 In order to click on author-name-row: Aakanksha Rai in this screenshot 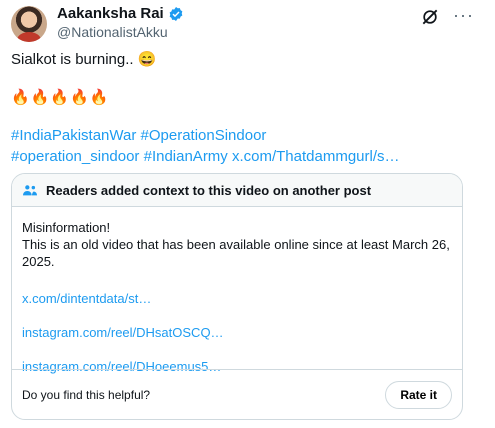, I will do `click(120, 13)`.